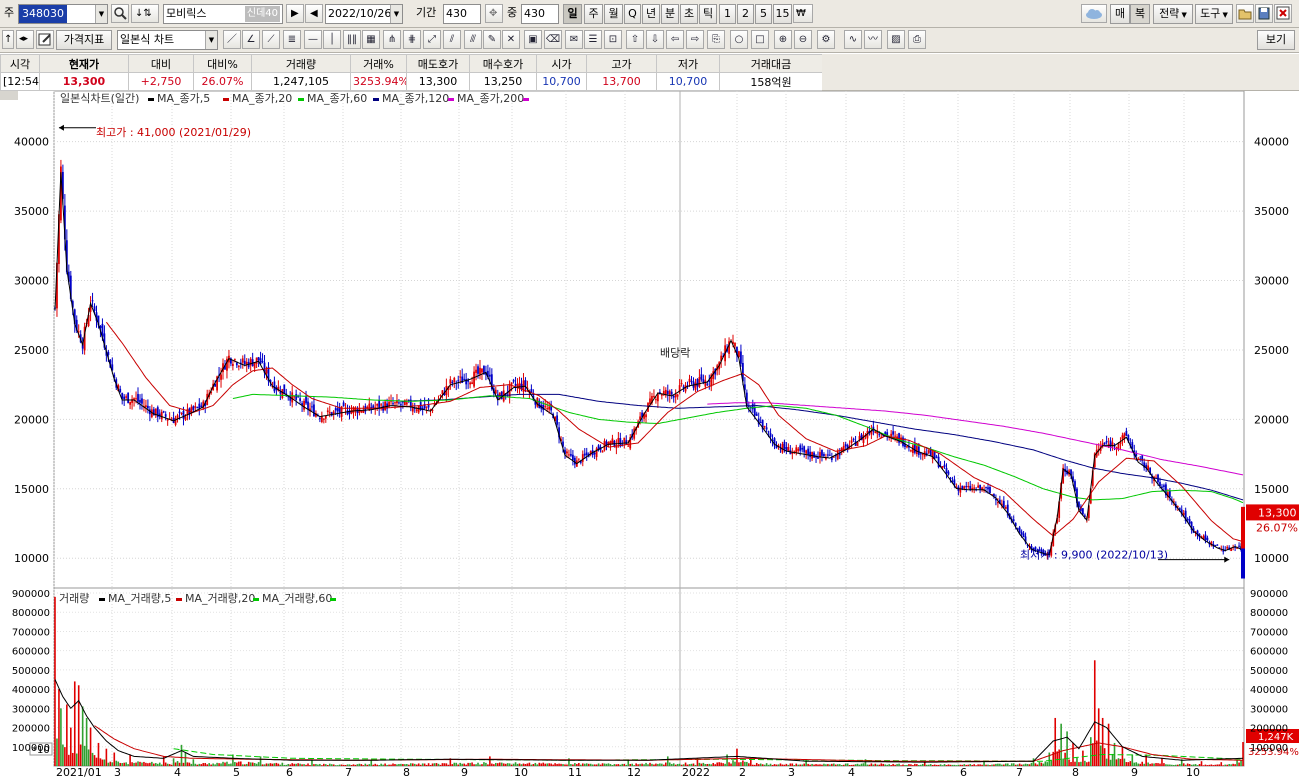 The height and width of the screenshot is (778, 1299). Describe the element at coordinates (292, 39) in the screenshot. I see `fibonacci-tool-icon: ≣` at that location.